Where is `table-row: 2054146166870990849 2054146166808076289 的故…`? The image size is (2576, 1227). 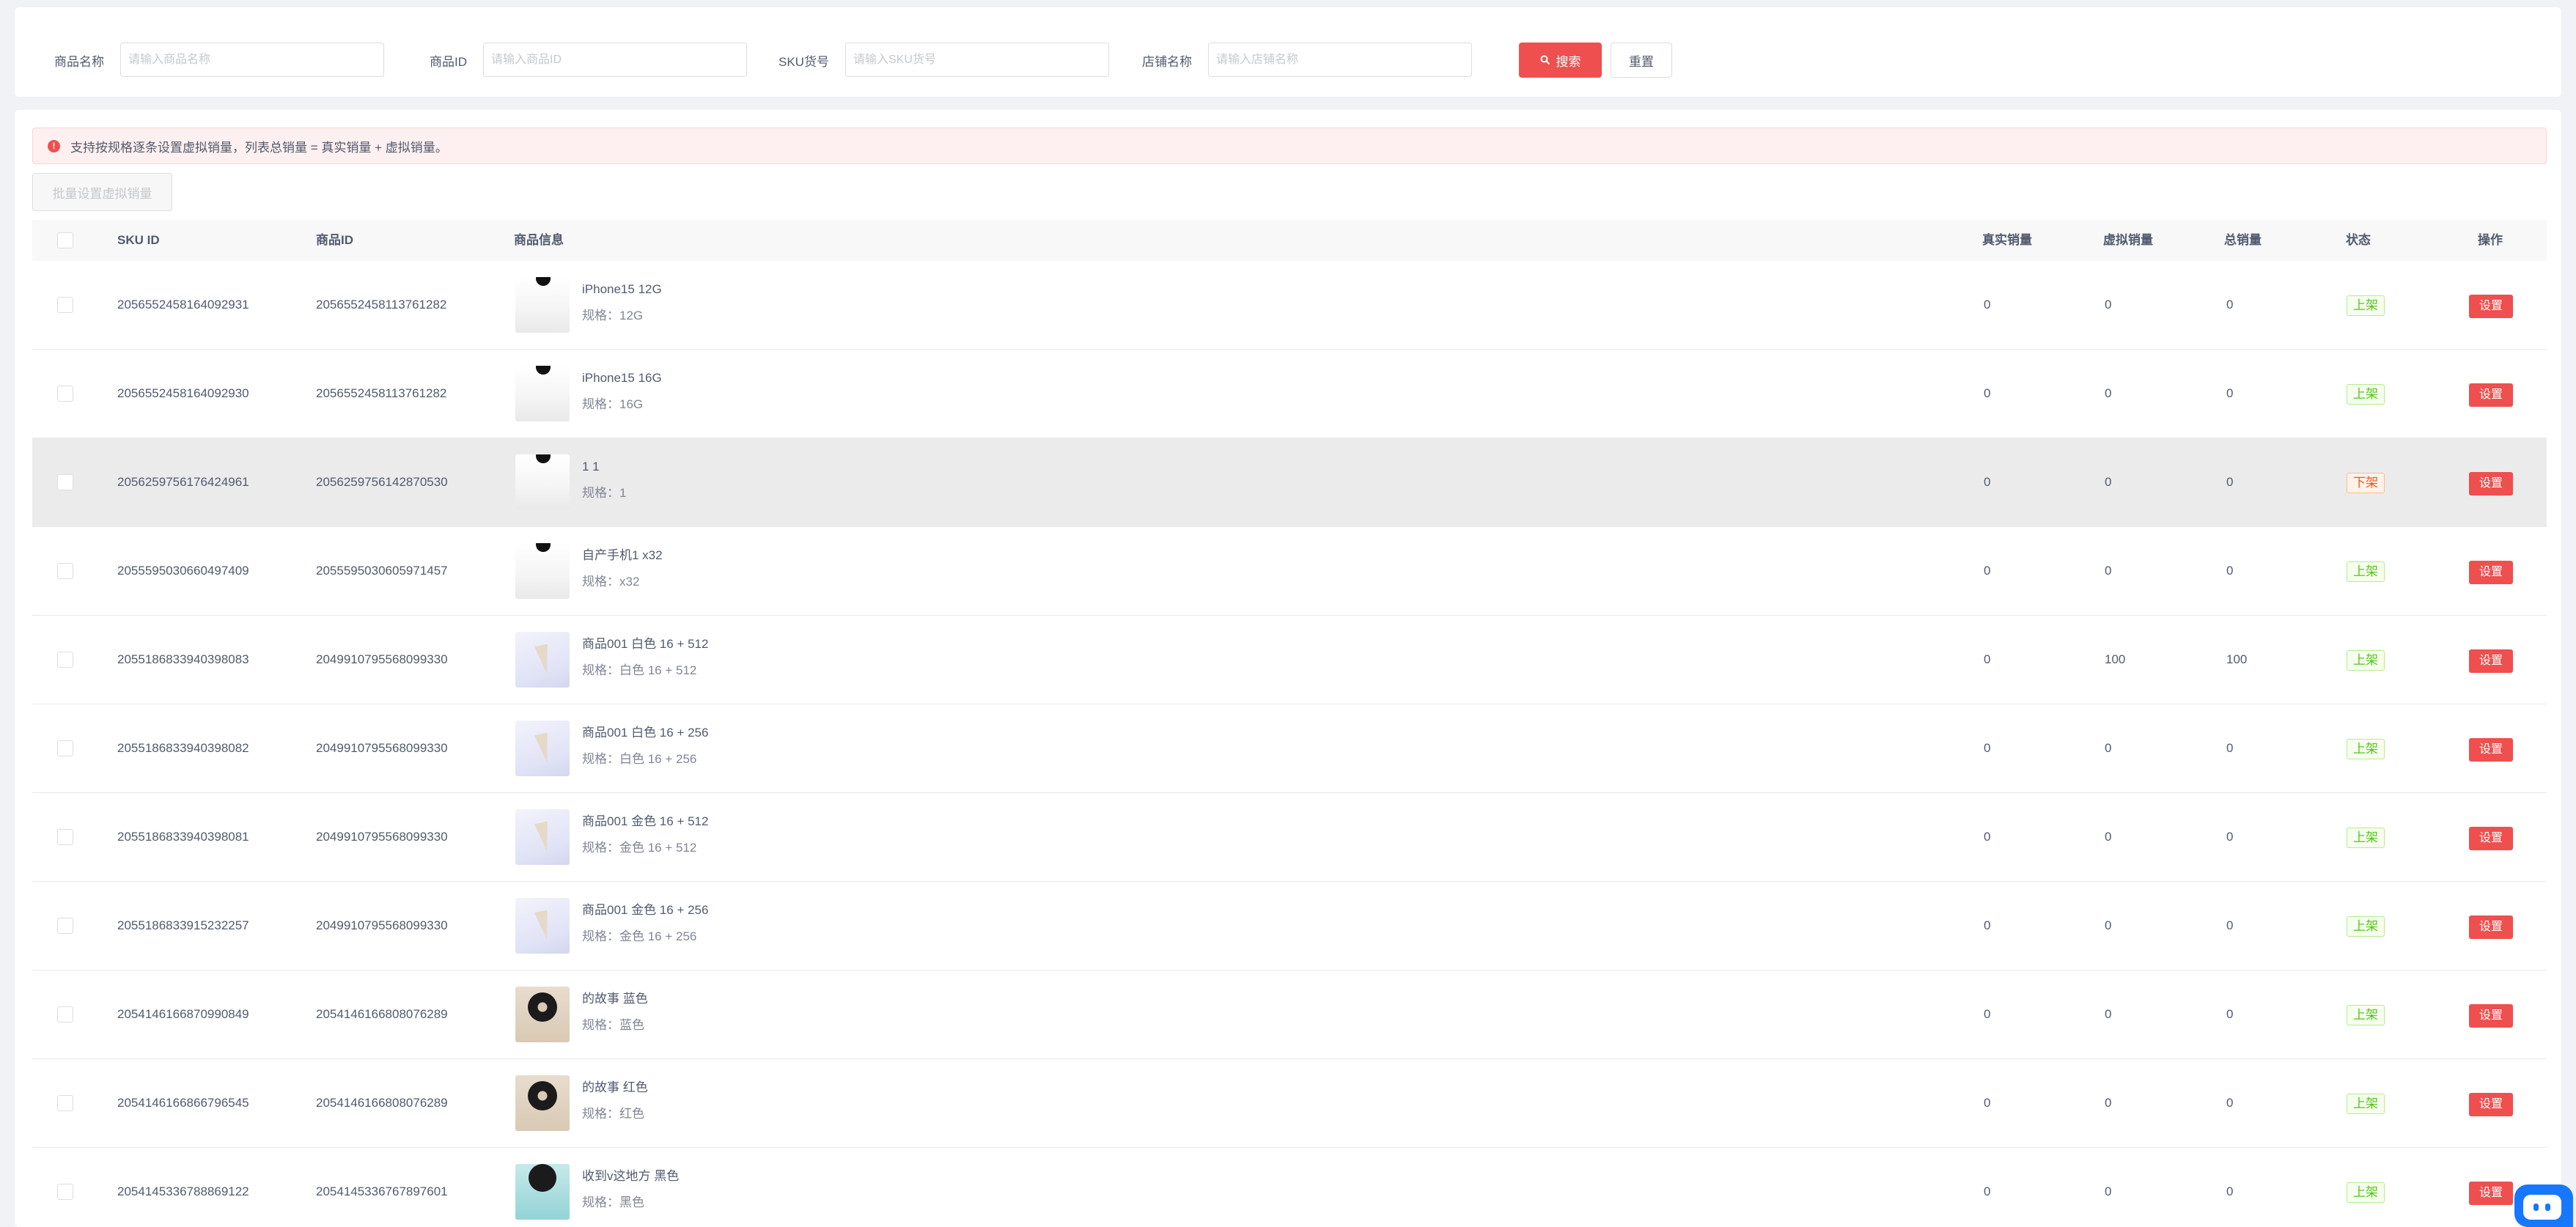 table-row: 2054146166870990849 2054146166808076289 的故… is located at coordinates (1289, 1014).